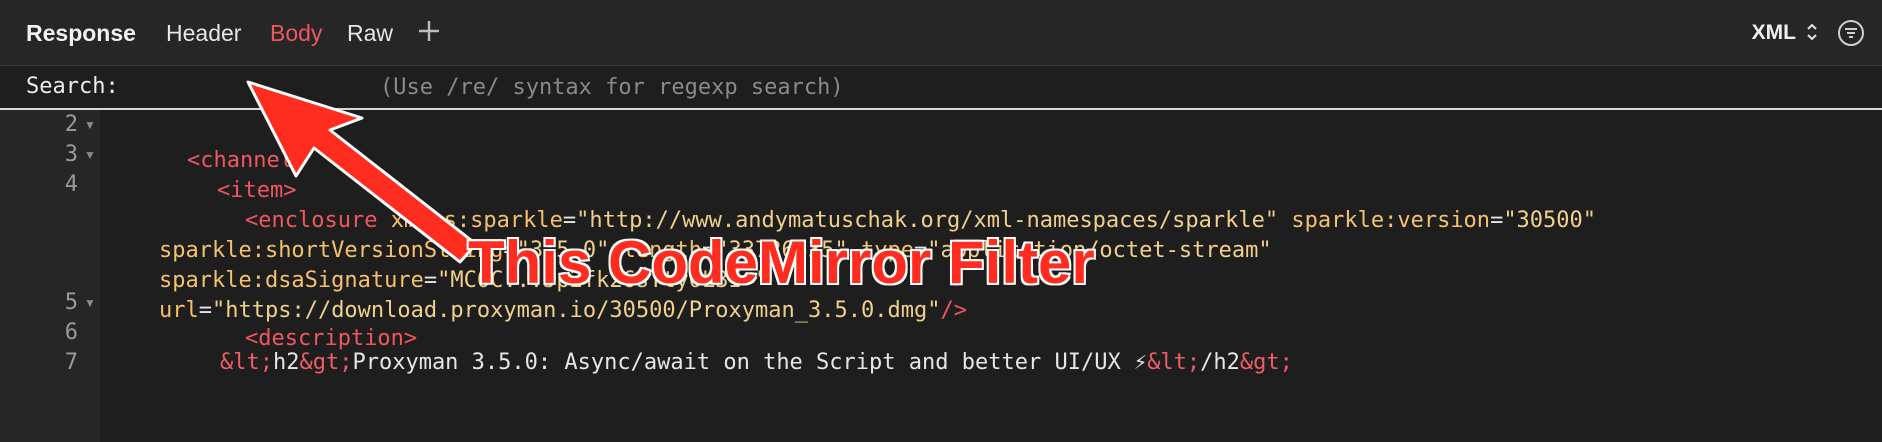  I want to click on line-number: 4, so click(71, 184).